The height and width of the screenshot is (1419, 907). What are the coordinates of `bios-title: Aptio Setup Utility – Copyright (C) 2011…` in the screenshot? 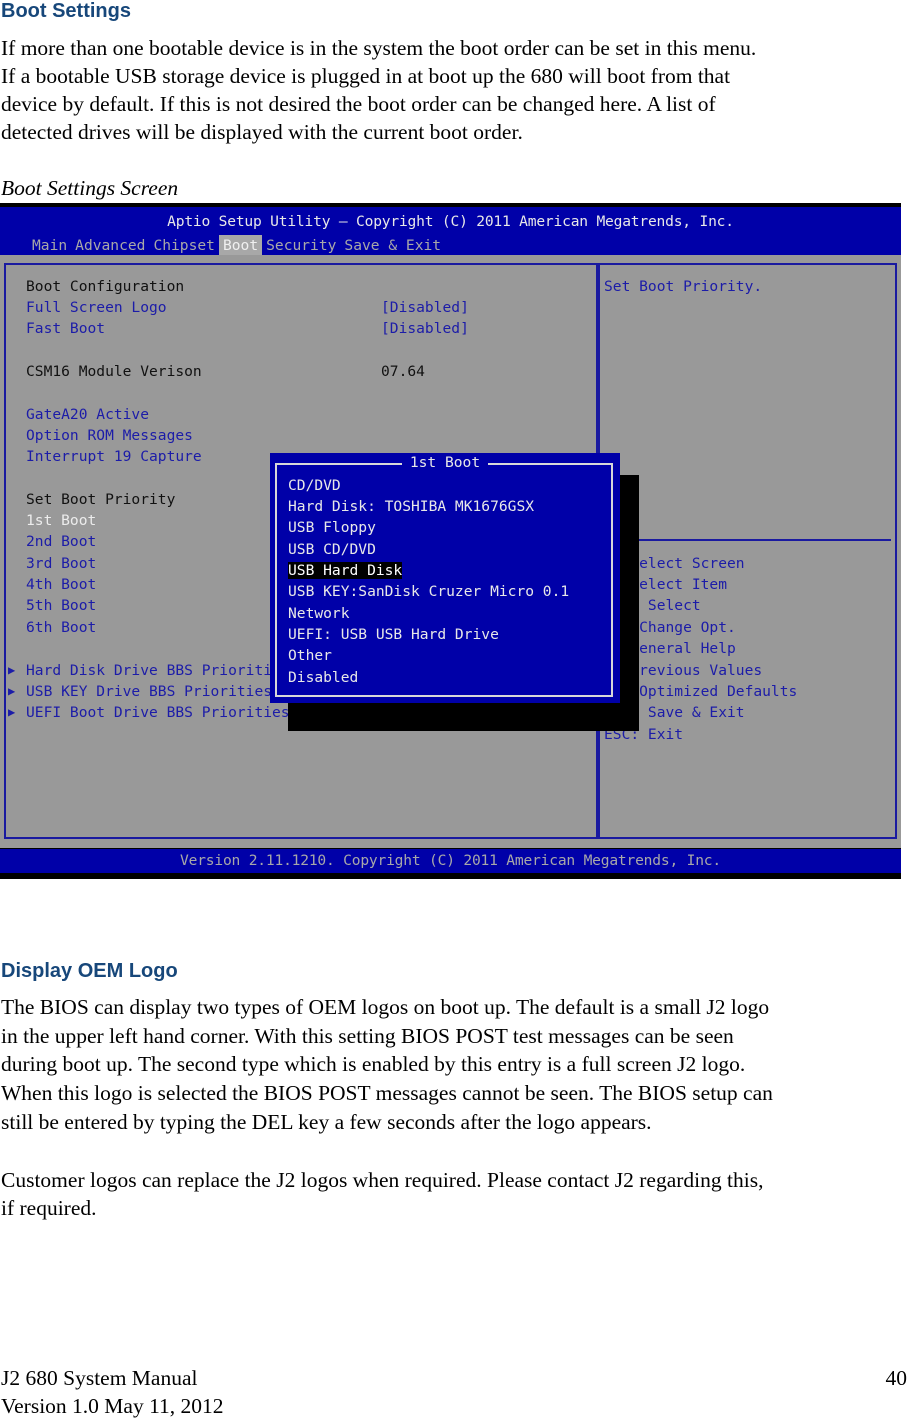 It's located at (450, 221).